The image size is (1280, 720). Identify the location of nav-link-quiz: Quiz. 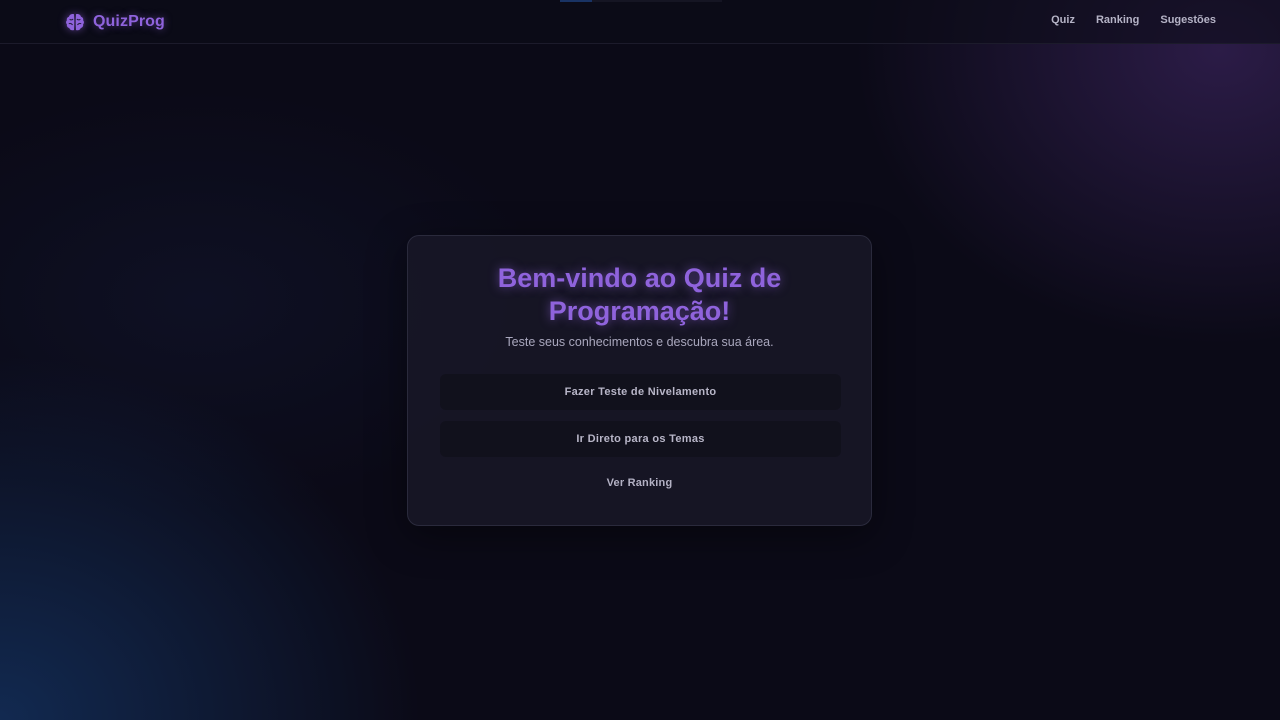
(1063, 20).